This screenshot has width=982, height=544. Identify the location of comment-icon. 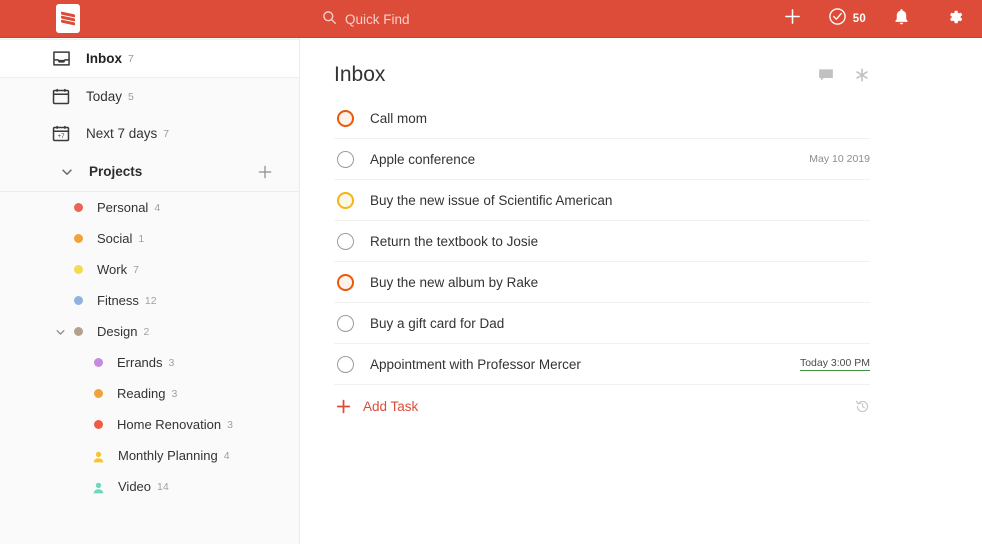
(826, 75).